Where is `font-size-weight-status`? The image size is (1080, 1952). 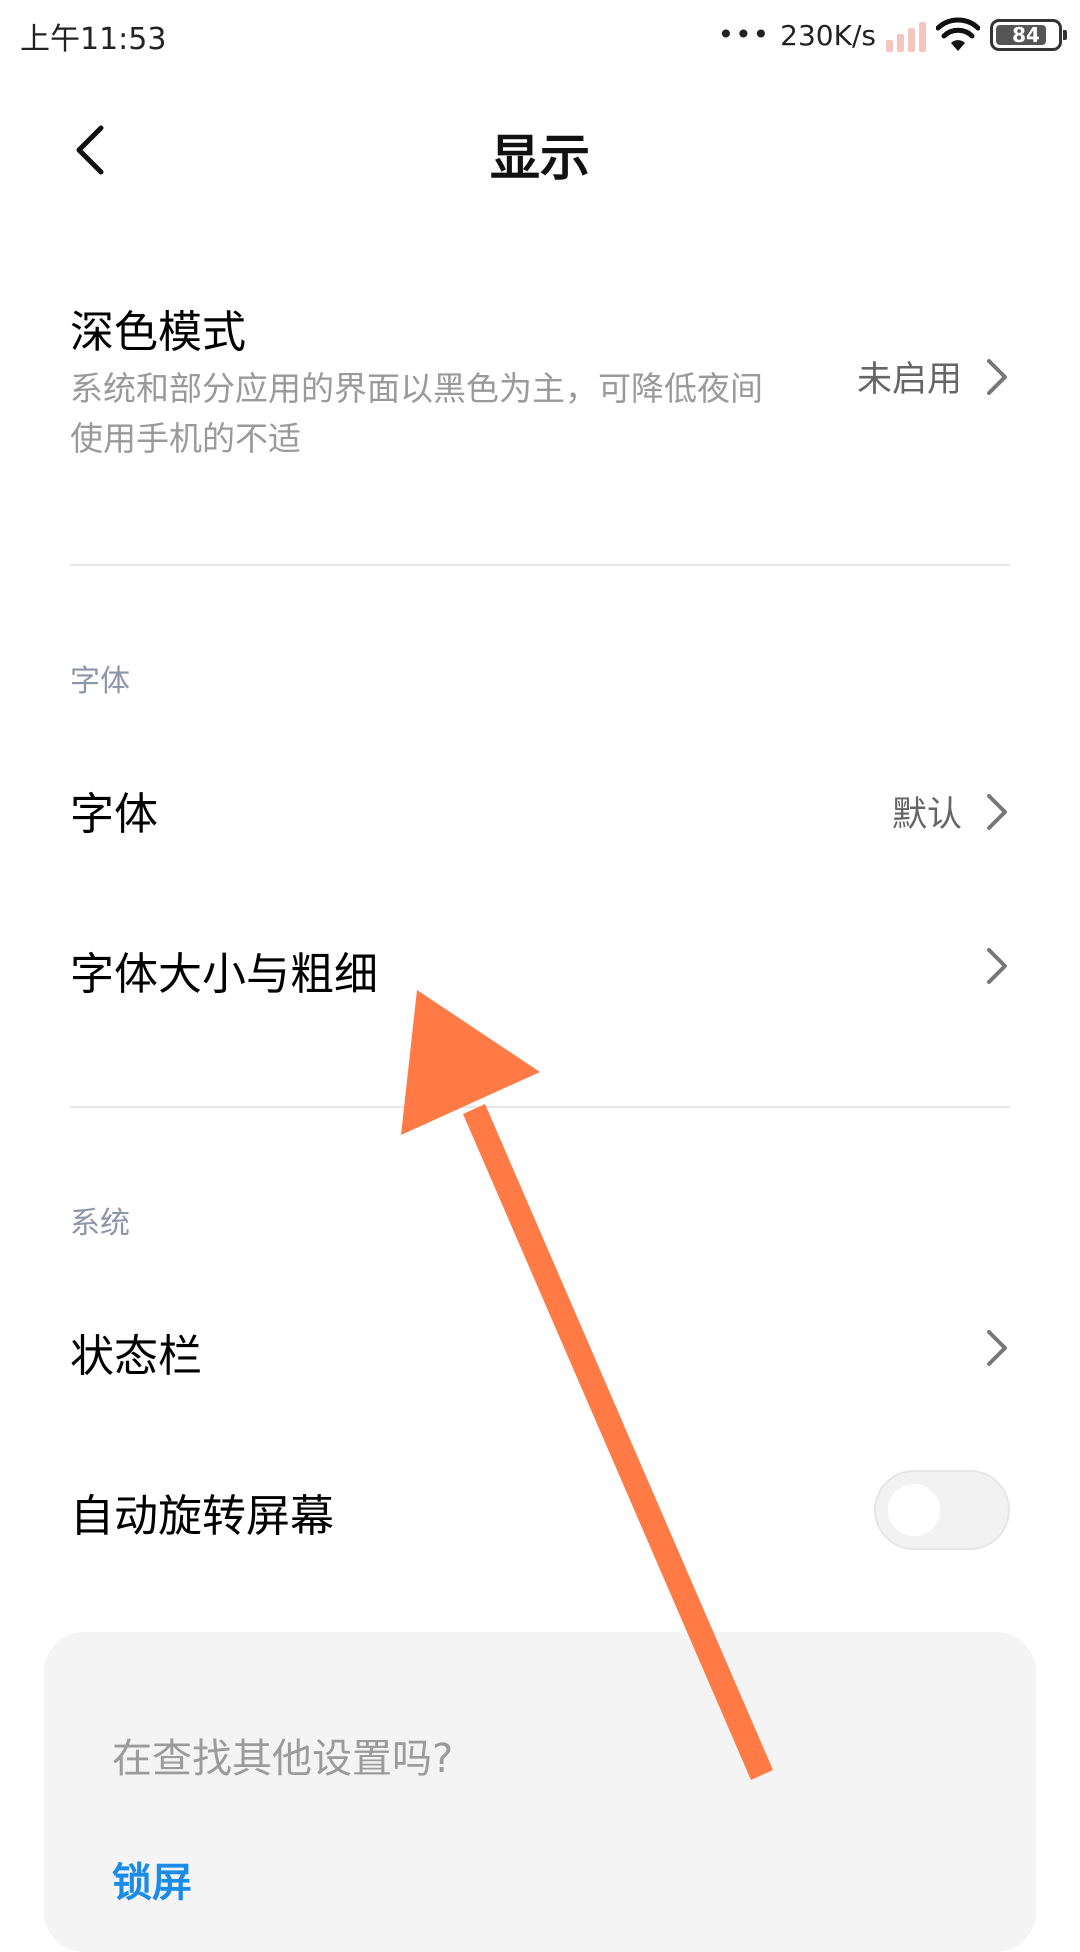 font-size-weight-status is located at coordinates (997, 966).